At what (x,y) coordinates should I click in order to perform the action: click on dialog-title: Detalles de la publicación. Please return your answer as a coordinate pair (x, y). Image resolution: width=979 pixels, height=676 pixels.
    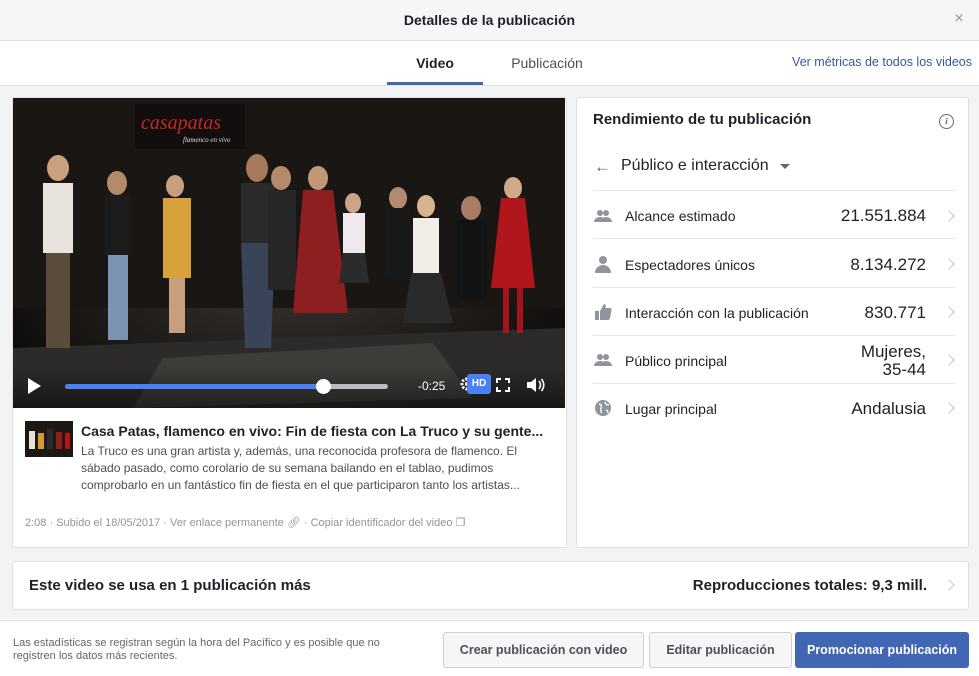
    Looking at the image, I should click on (489, 20).